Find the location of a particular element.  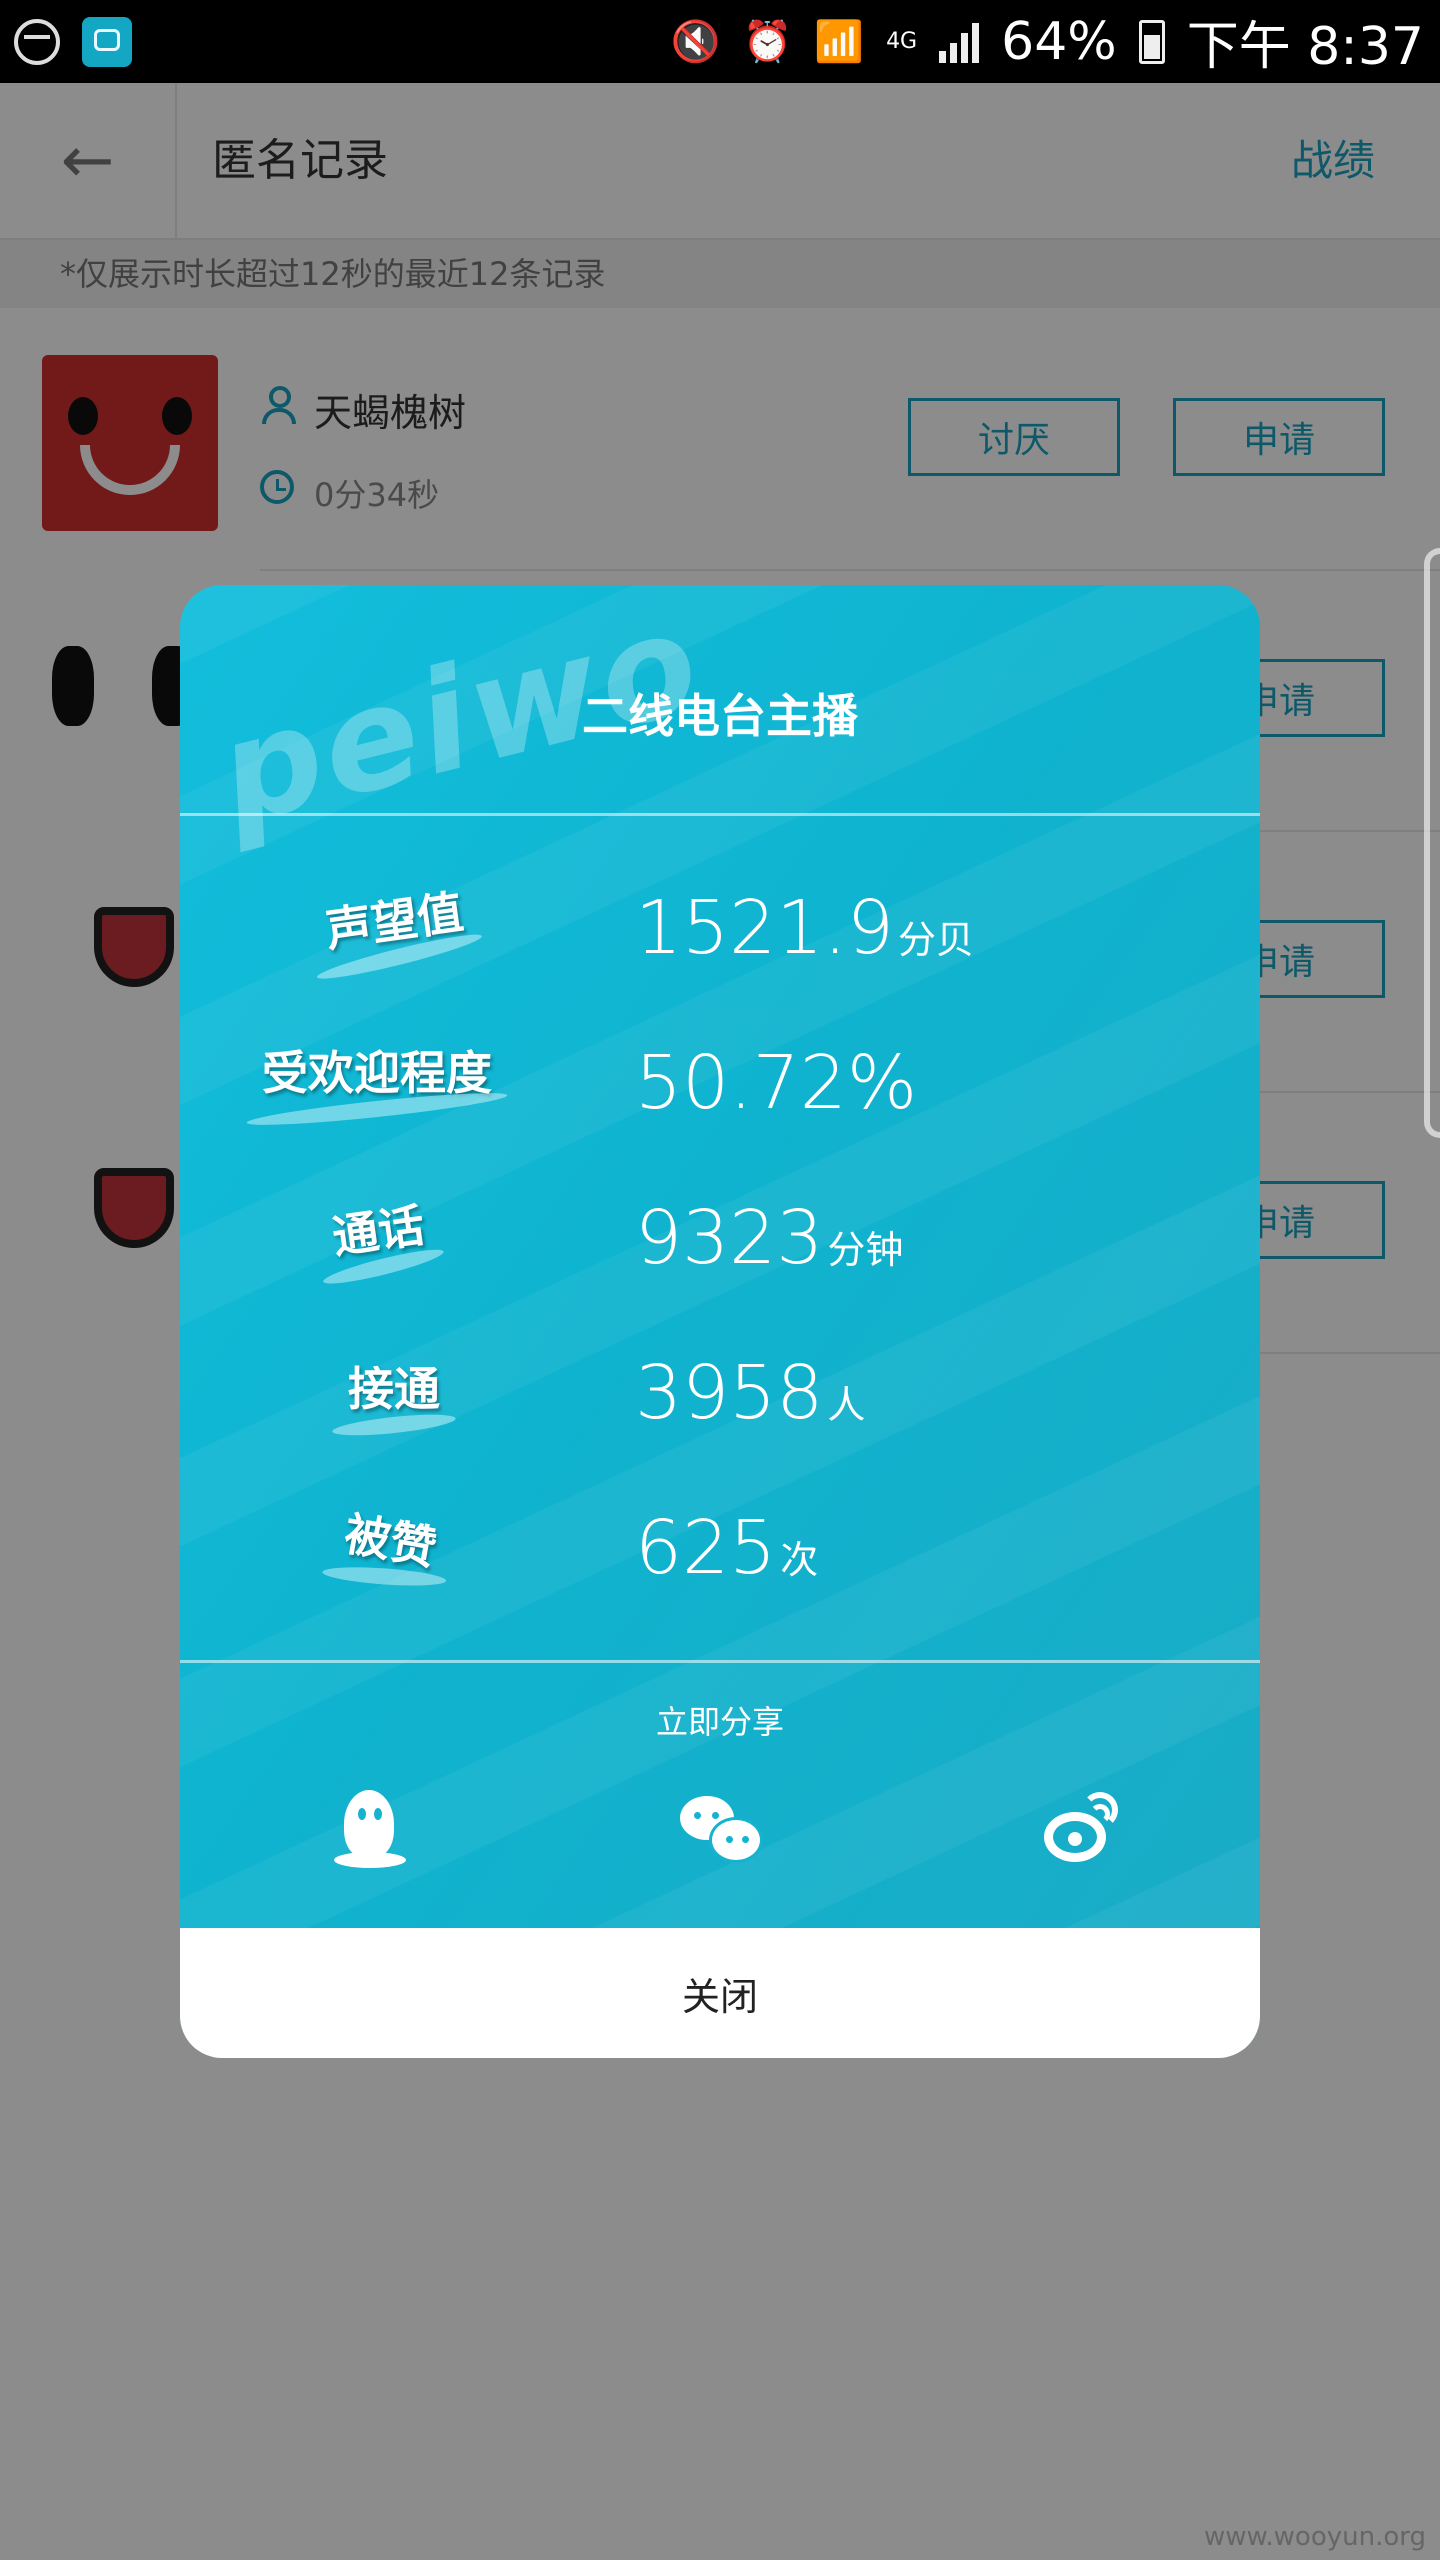

clock: 下午 8:37 is located at coordinates (1305, 47).